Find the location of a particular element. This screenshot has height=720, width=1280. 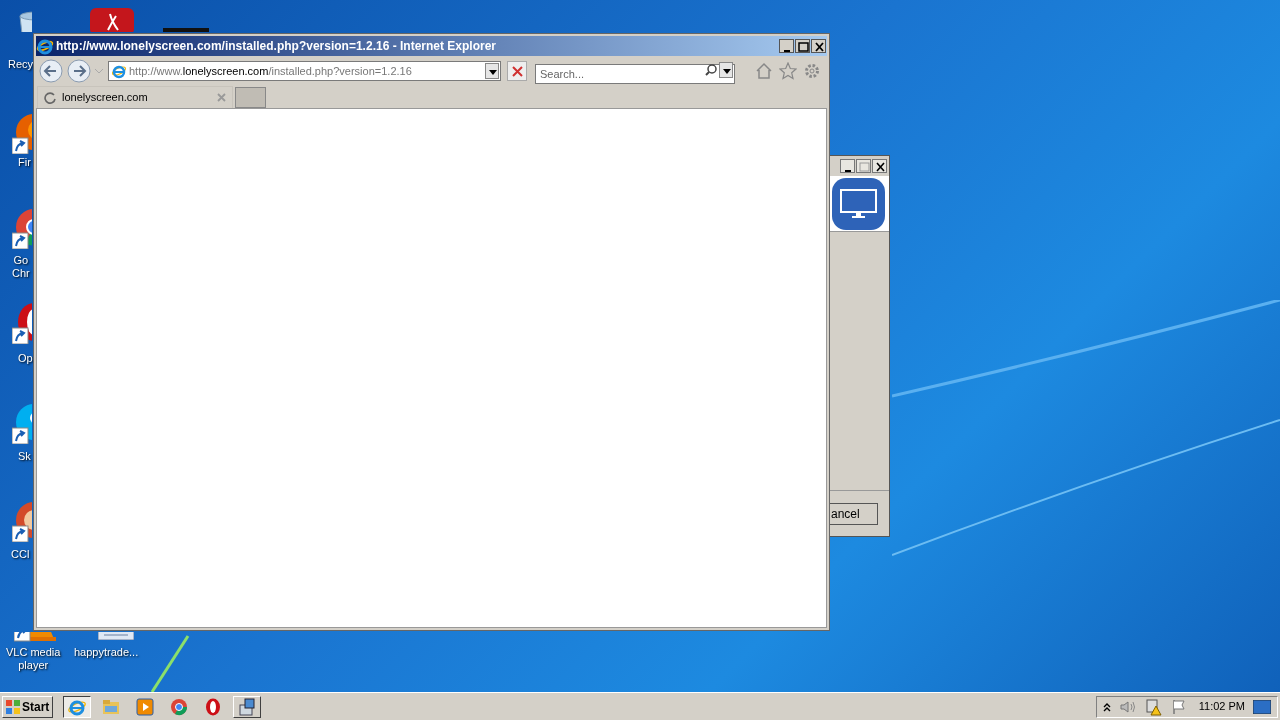

show-desktop-icon is located at coordinates (1262, 706).